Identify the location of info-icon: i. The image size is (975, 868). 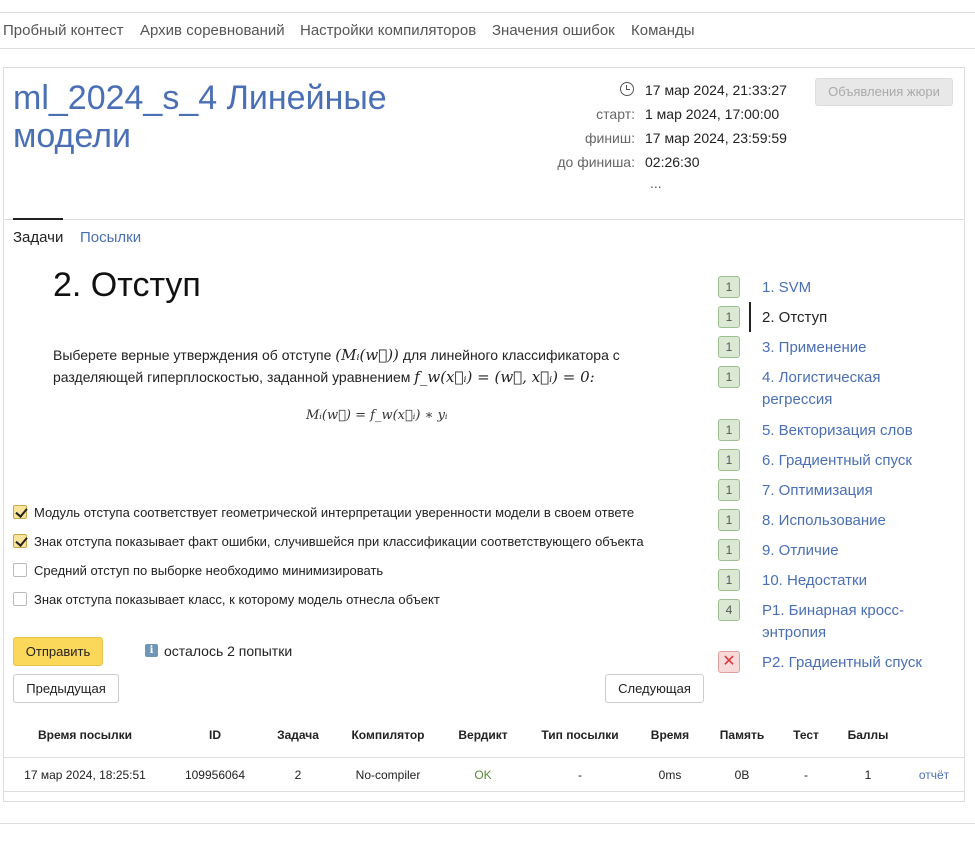
(151, 650).